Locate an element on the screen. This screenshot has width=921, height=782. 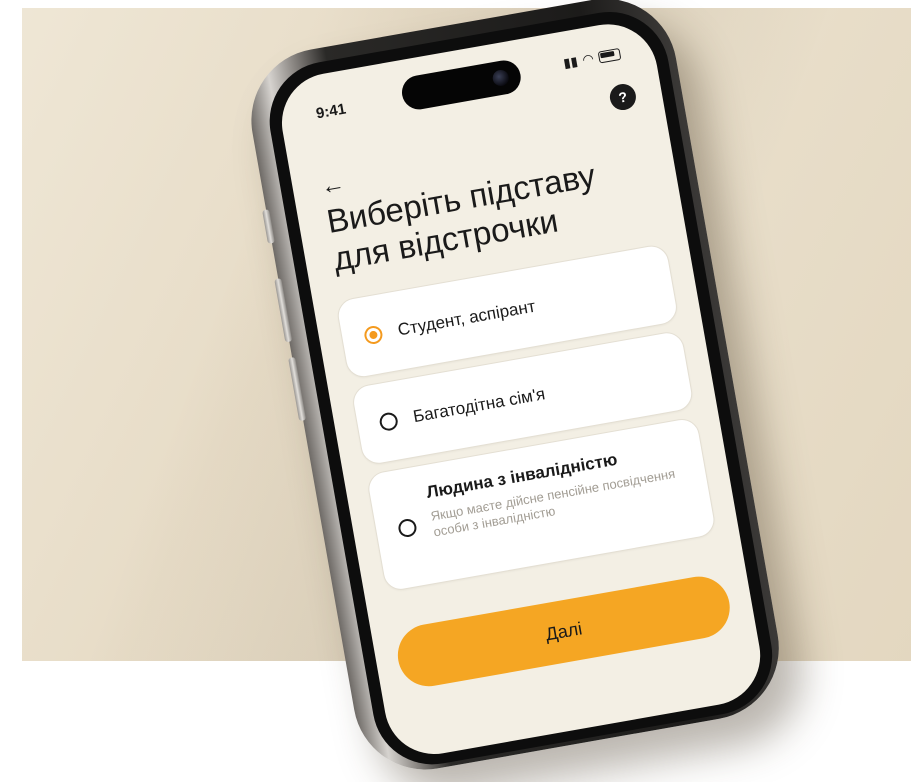
status-time: 9:41 is located at coordinates (331, 111).